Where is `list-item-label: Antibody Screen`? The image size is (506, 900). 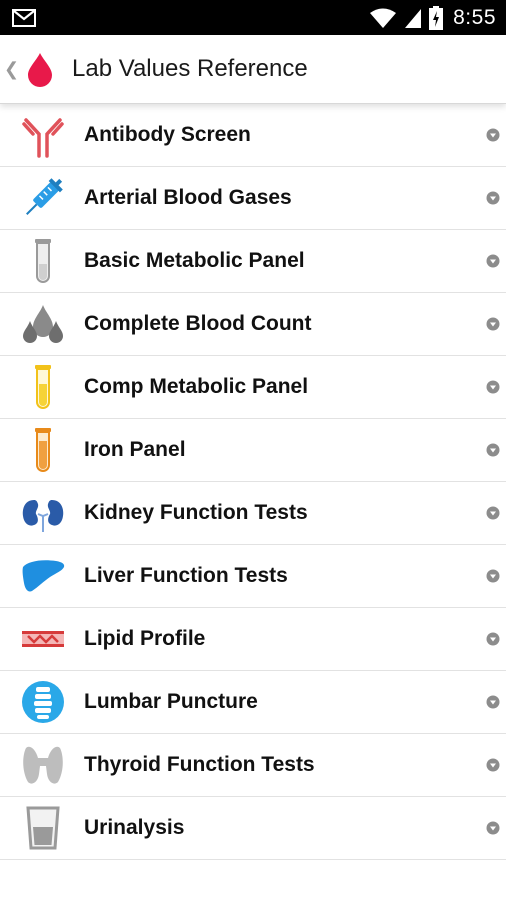
list-item-label: Antibody Screen is located at coordinates (167, 134).